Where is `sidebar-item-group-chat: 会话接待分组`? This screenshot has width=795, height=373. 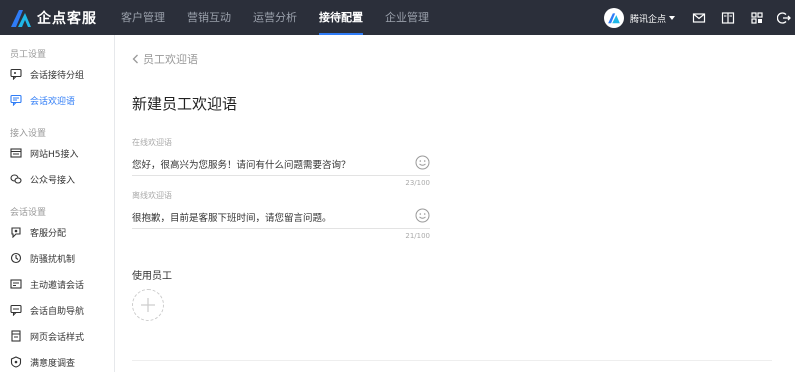 sidebar-item-group-chat: 会话接待分组 is located at coordinates (57, 74).